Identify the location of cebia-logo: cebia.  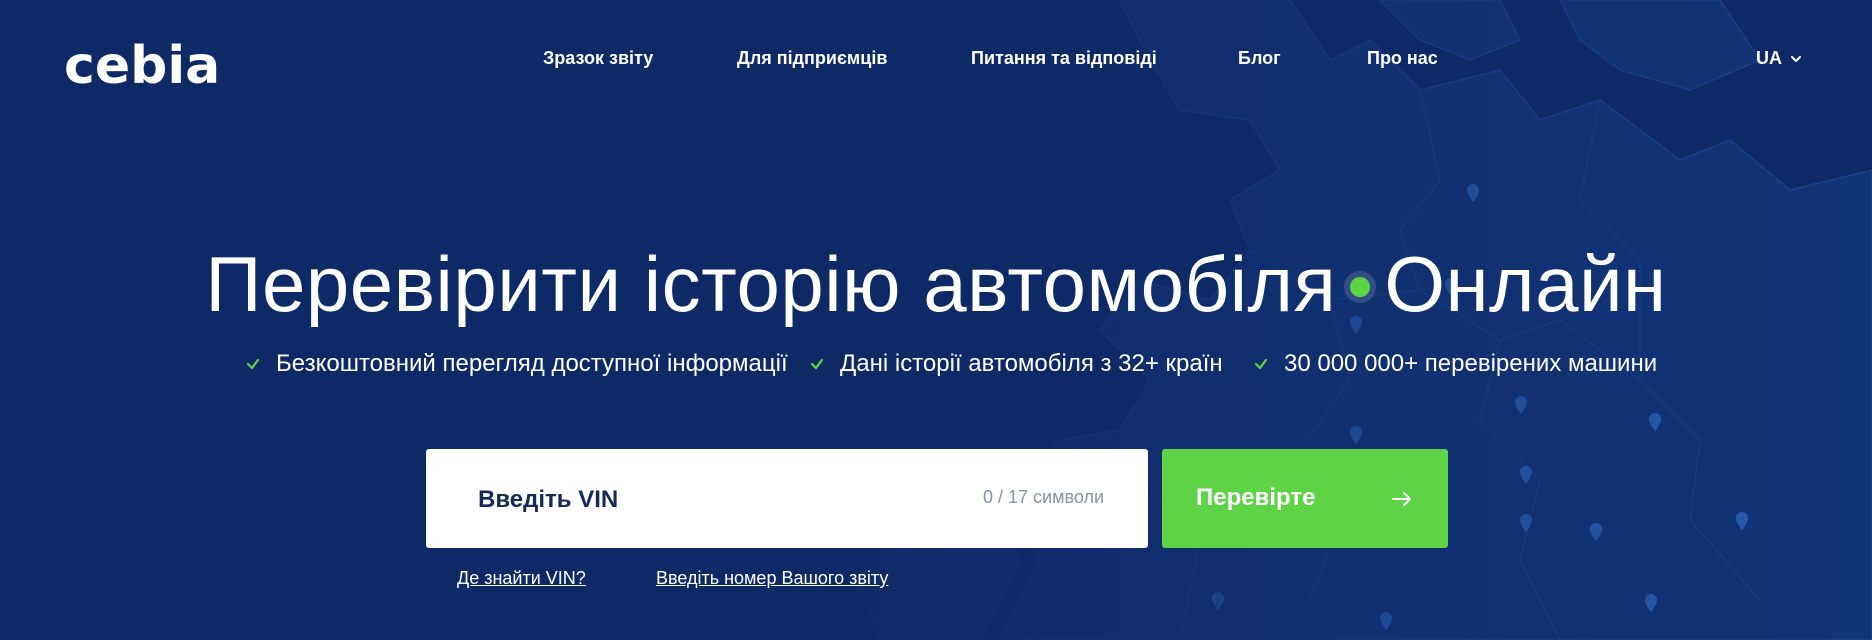
(142, 66).